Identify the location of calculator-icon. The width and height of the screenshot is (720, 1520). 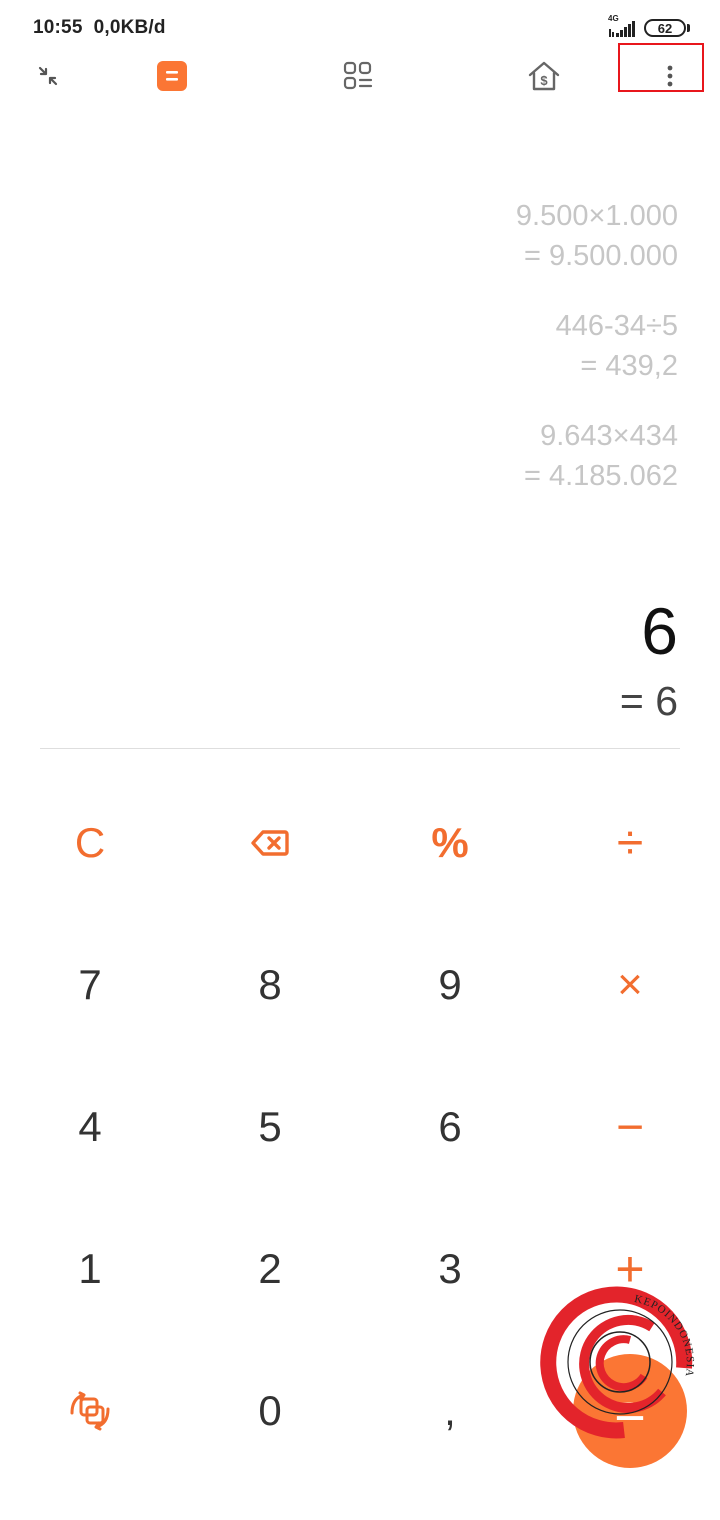
(172, 76).